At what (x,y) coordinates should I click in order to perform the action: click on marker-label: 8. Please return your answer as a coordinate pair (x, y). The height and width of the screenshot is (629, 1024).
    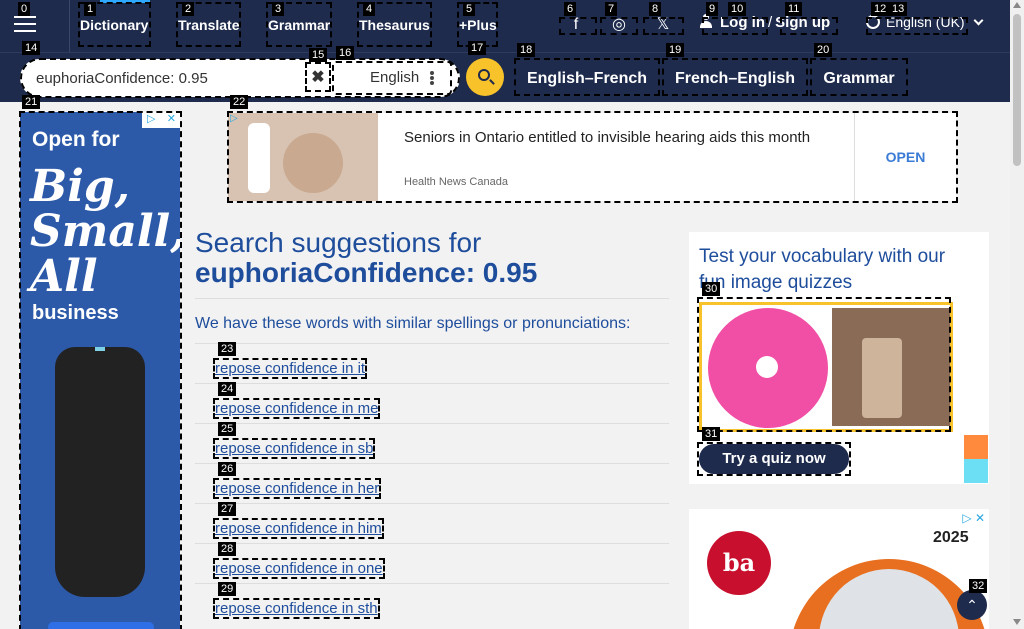
    Looking at the image, I should click on (655, 9).